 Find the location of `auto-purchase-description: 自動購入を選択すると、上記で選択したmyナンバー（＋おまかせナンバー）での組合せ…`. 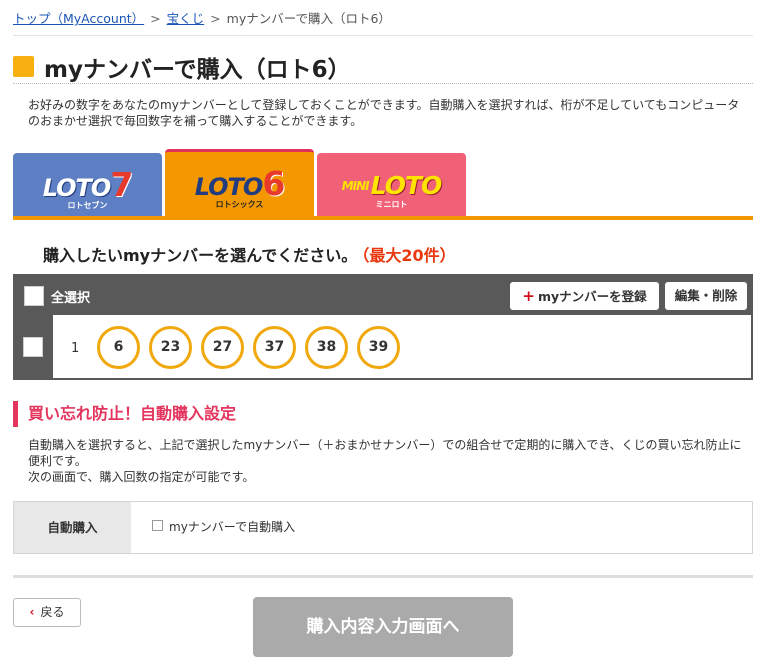

auto-purchase-description: 自動購入を選択すると、上記で選択したmyナンバー（＋おまかせナンバー）での組合せ… is located at coordinates (385, 461).